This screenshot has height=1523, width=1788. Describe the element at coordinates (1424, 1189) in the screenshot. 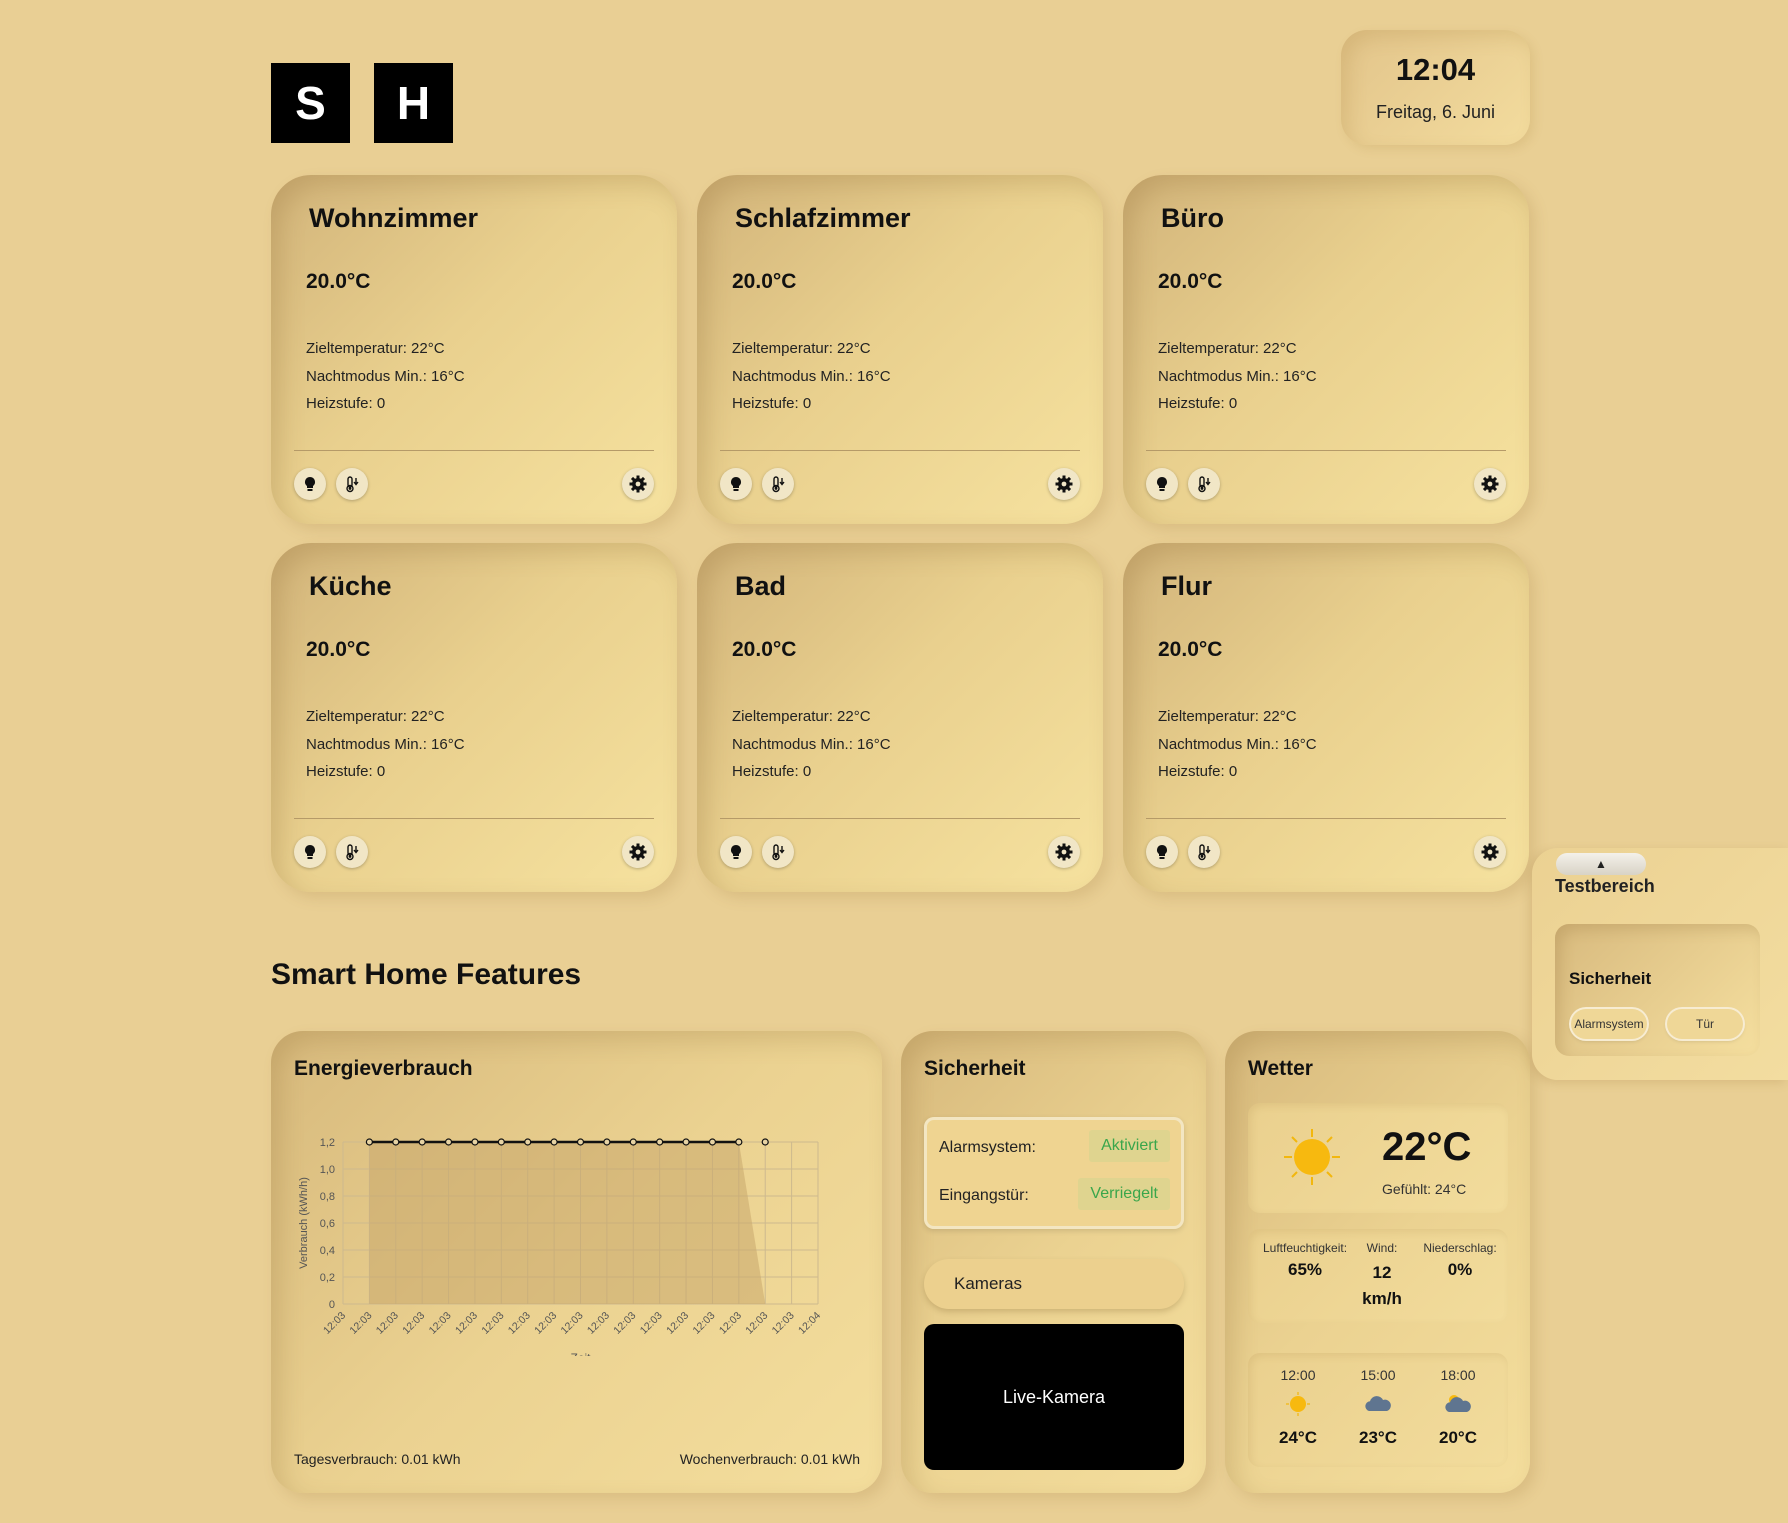

I see `weather-feels: Gefühlt: 24°C` at that location.